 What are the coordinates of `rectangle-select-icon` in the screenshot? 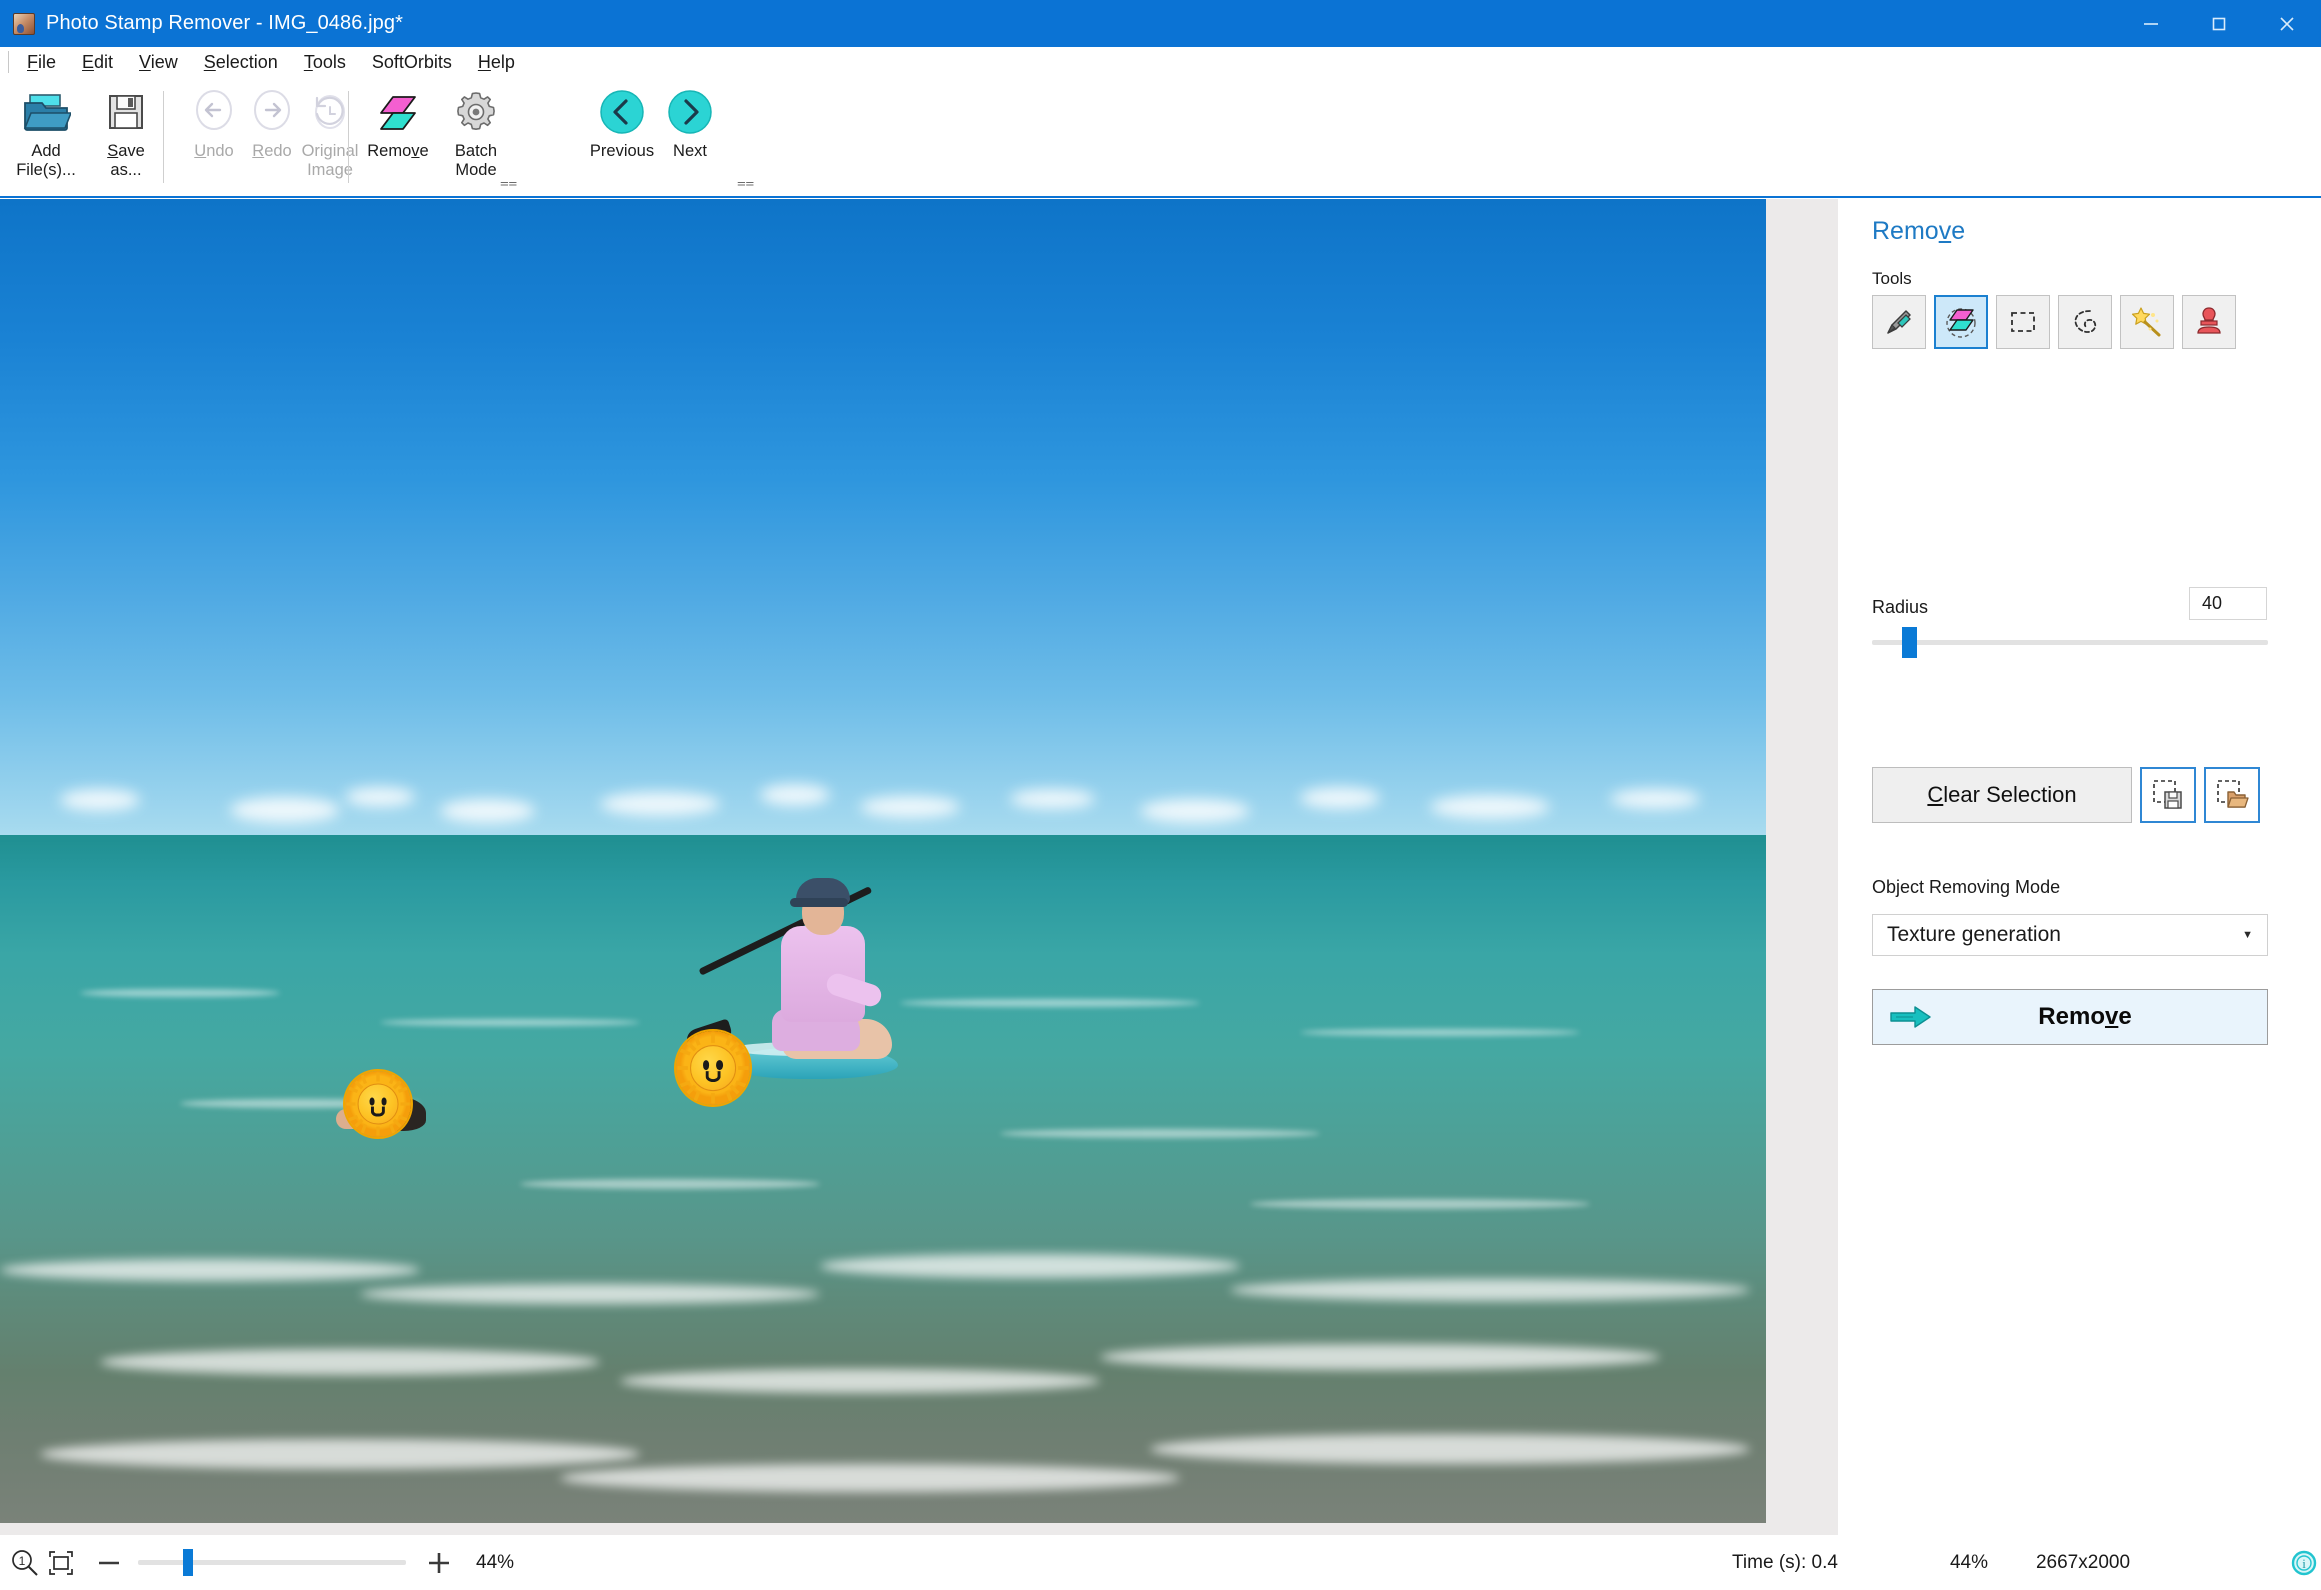 It's located at (2023, 322).